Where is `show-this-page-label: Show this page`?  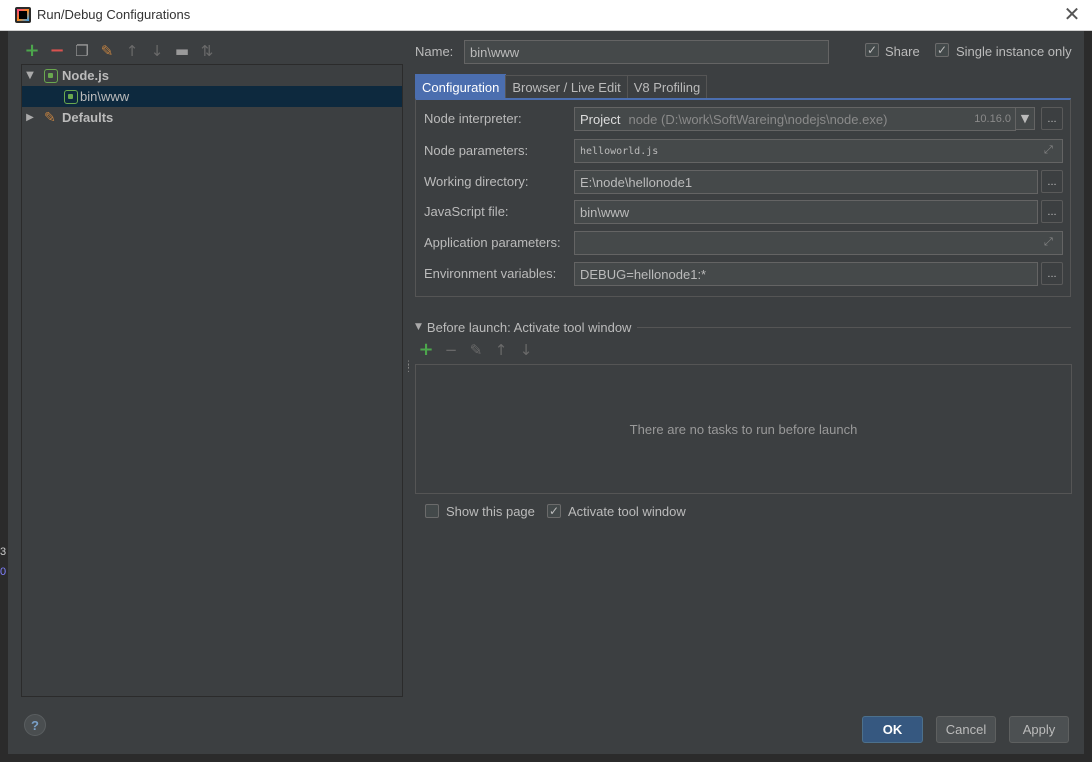 show-this-page-label: Show this page is located at coordinates (490, 511).